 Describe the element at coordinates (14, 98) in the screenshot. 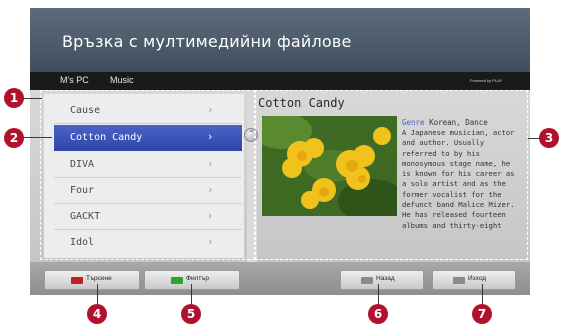

I see `callout-1: 1` at that location.